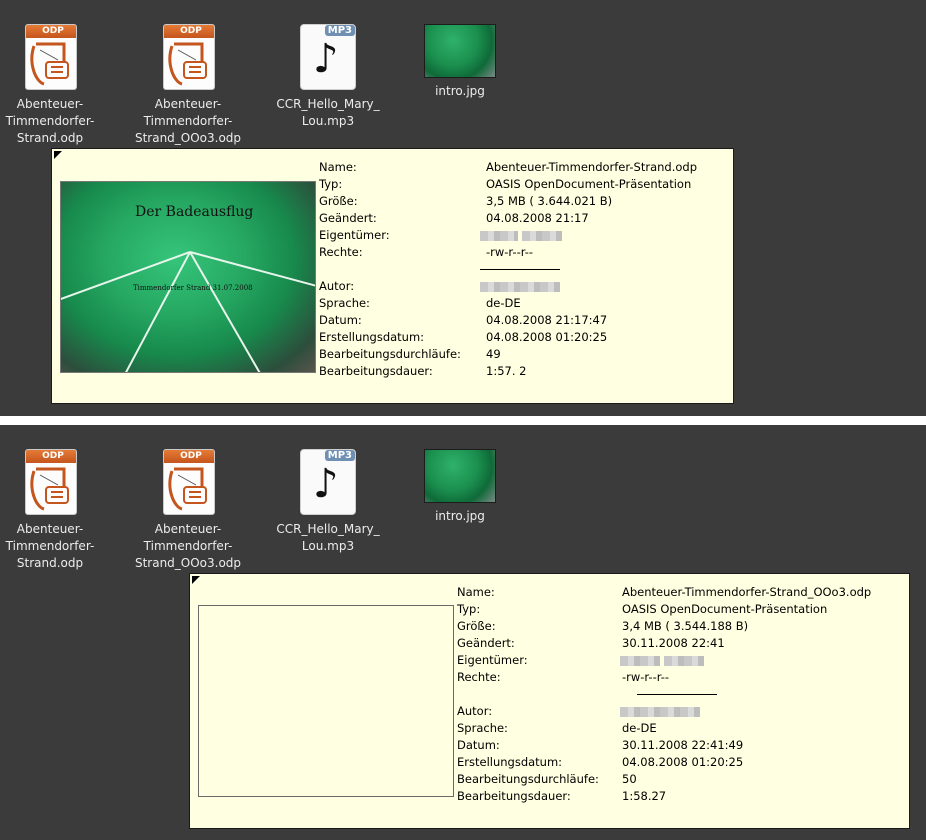 The height and width of the screenshot is (840, 926). I want to click on preview-title: Der Badeausflug, so click(194, 212).